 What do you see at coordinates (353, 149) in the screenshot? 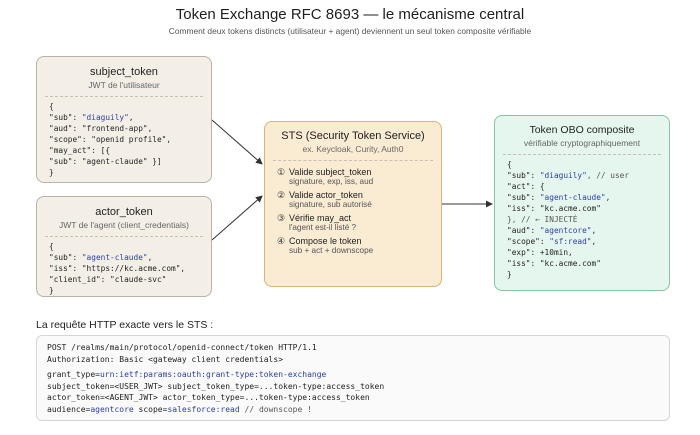
I see `sts-subtitle: ex. Keycloak, Curity, Auth0` at bounding box center [353, 149].